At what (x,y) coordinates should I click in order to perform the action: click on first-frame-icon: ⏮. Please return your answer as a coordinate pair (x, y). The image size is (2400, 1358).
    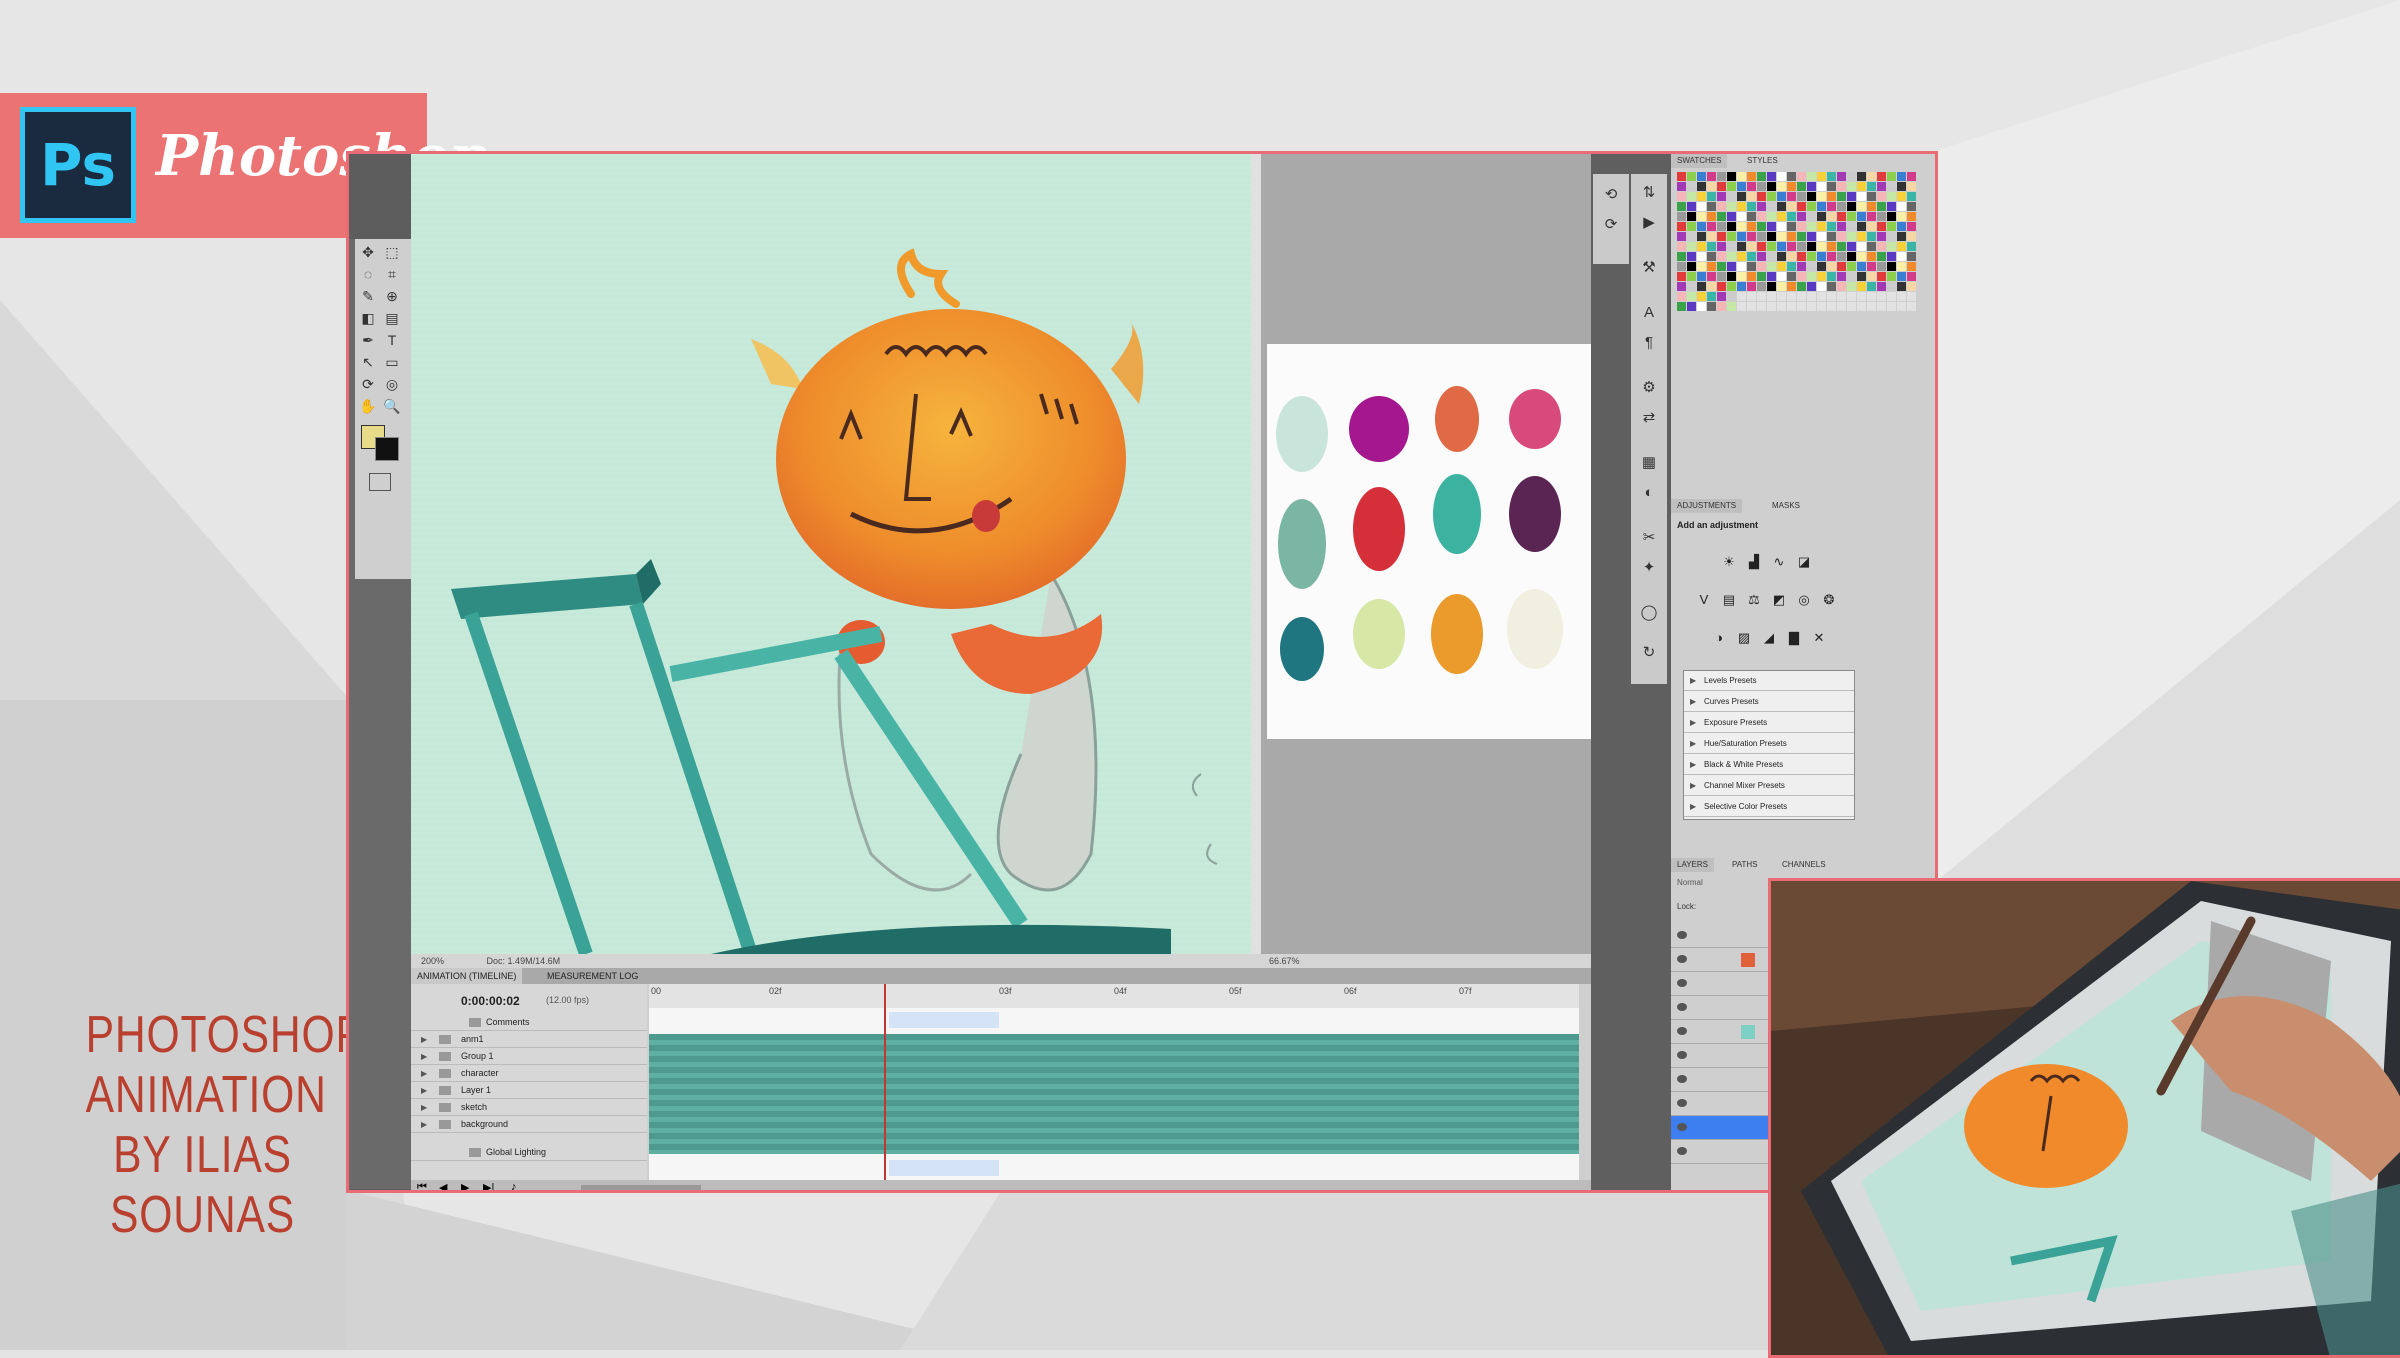
    Looking at the image, I should click on (422, 1185).